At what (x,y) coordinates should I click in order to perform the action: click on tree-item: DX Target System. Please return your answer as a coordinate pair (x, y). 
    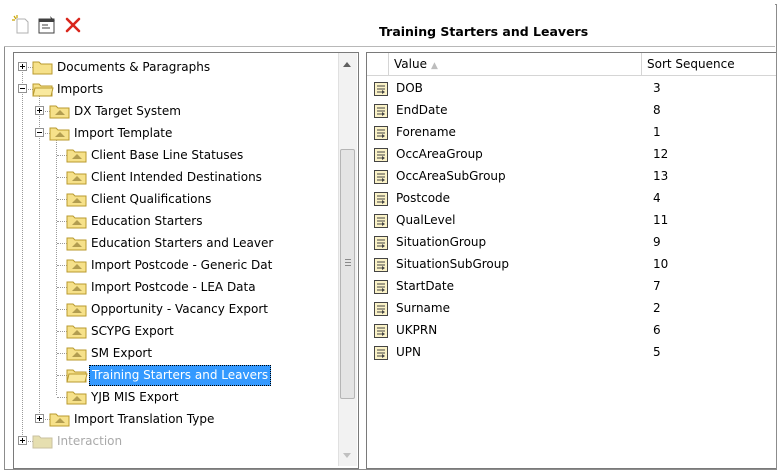
    Looking at the image, I should click on (175, 111).